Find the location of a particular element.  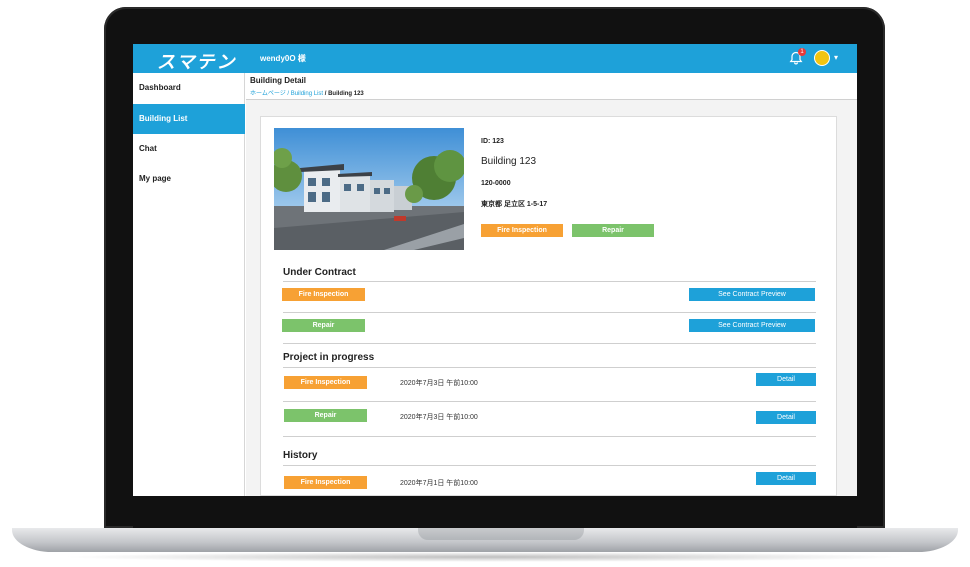

screen-bezel-bottom is located at coordinates (495, 512).